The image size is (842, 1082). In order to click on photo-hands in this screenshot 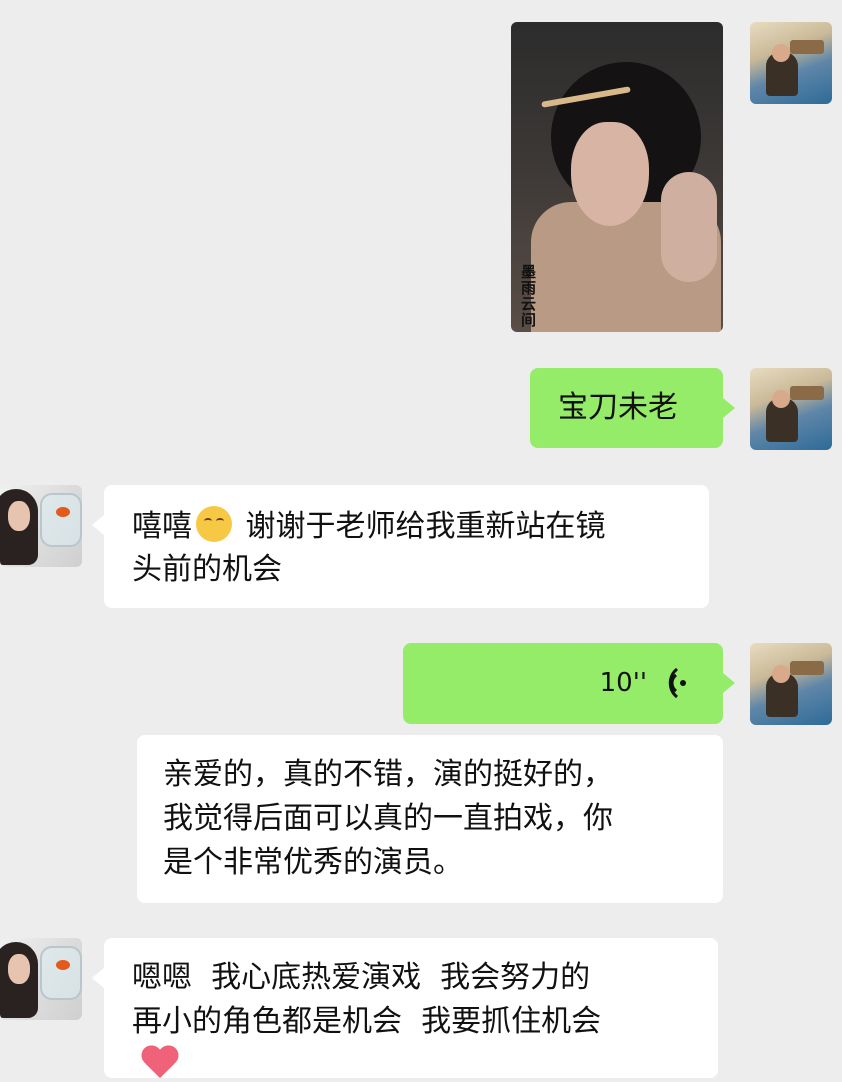, I will do `click(689, 227)`.